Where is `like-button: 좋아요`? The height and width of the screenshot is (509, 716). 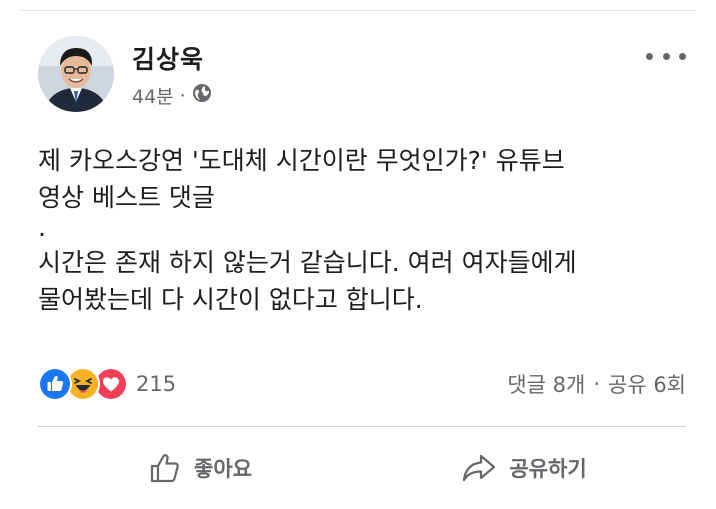
like-button: 좋아요 is located at coordinates (200, 468).